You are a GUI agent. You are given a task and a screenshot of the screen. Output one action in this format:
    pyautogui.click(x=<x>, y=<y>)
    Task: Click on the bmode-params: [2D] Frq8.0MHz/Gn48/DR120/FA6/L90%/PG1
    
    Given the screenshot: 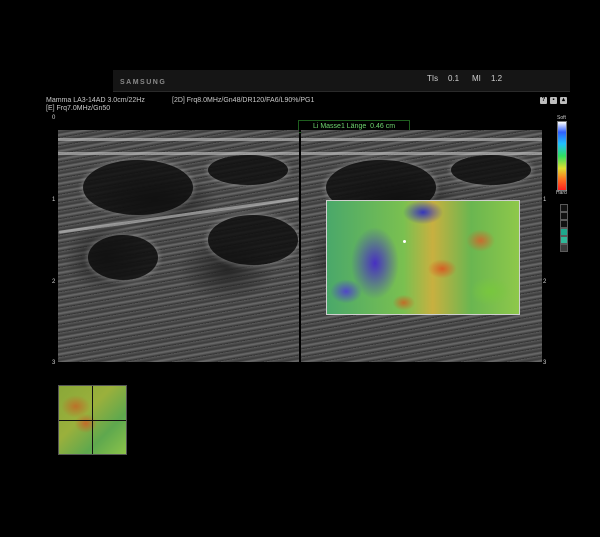 What is the action you would take?
    pyautogui.click(x=243, y=100)
    